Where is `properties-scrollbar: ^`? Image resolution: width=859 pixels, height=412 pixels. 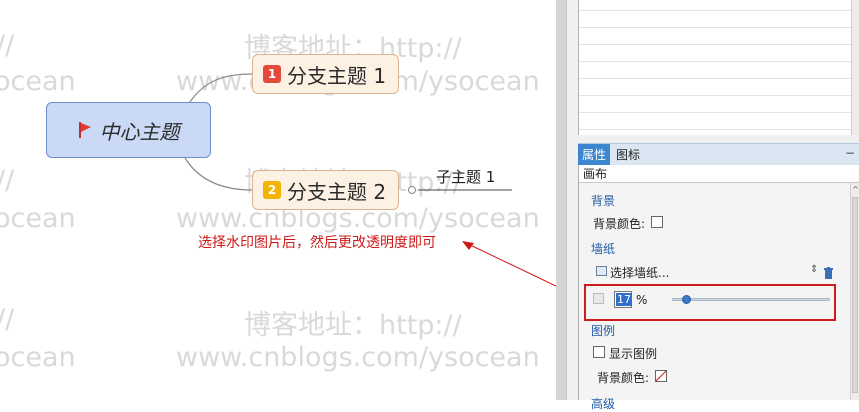 properties-scrollbar: ^ is located at coordinates (854, 291).